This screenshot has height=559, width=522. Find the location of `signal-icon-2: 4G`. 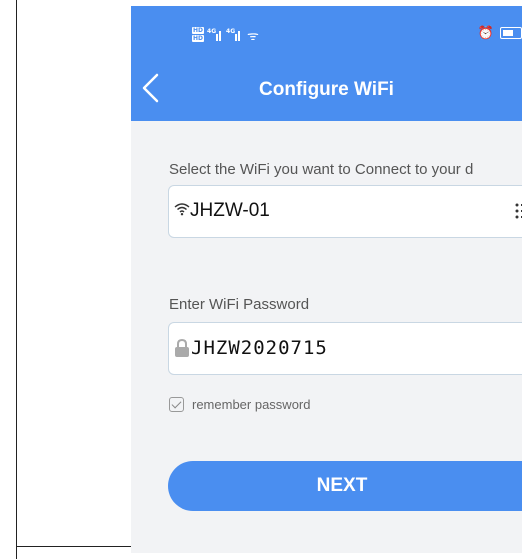

signal-icon-2: 4G is located at coordinates (234, 34).